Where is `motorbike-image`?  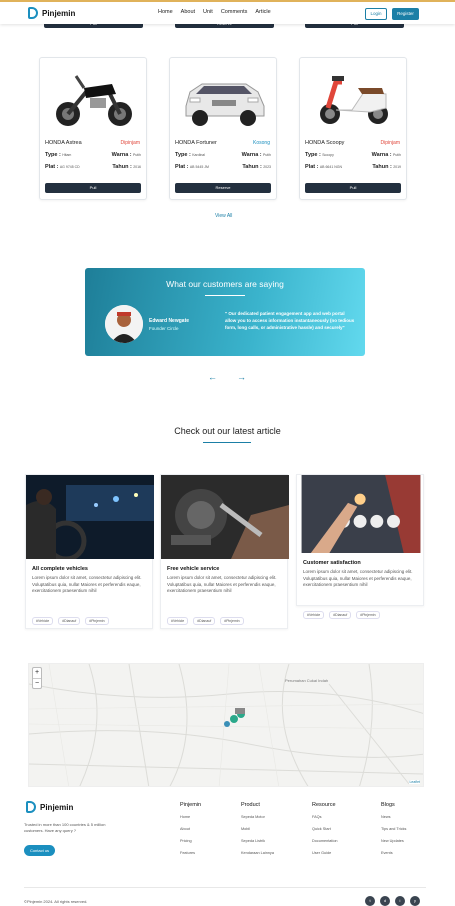 motorbike-image is located at coordinates (94, 100).